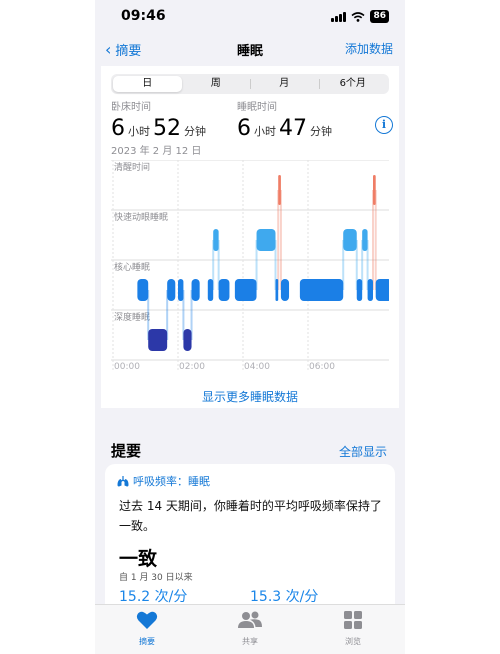 This screenshot has width=500, height=654. What do you see at coordinates (321, 131) in the screenshot?
I see `asleep-minutes-unit: 分钟` at bounding box center [321, 131].